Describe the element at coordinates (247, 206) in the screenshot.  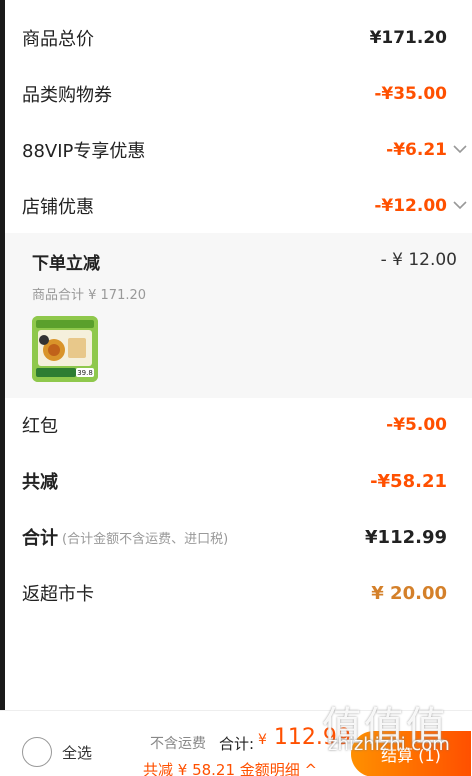
I see `store-discount-row: 店铺优惠 -¥12.00` at that location.